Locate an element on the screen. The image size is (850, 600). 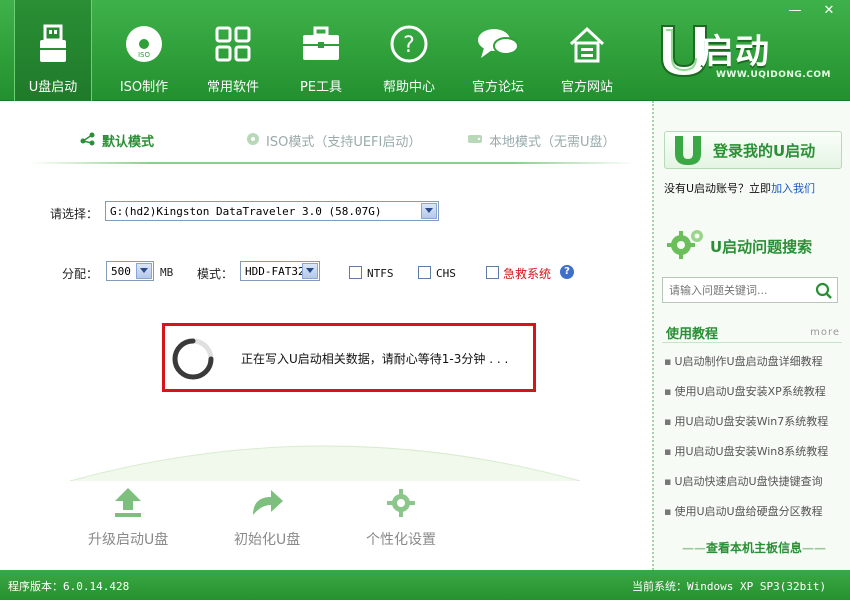
mainboard-info-link: ——查看本机主板信息—— is located at coordinates (754, 547).